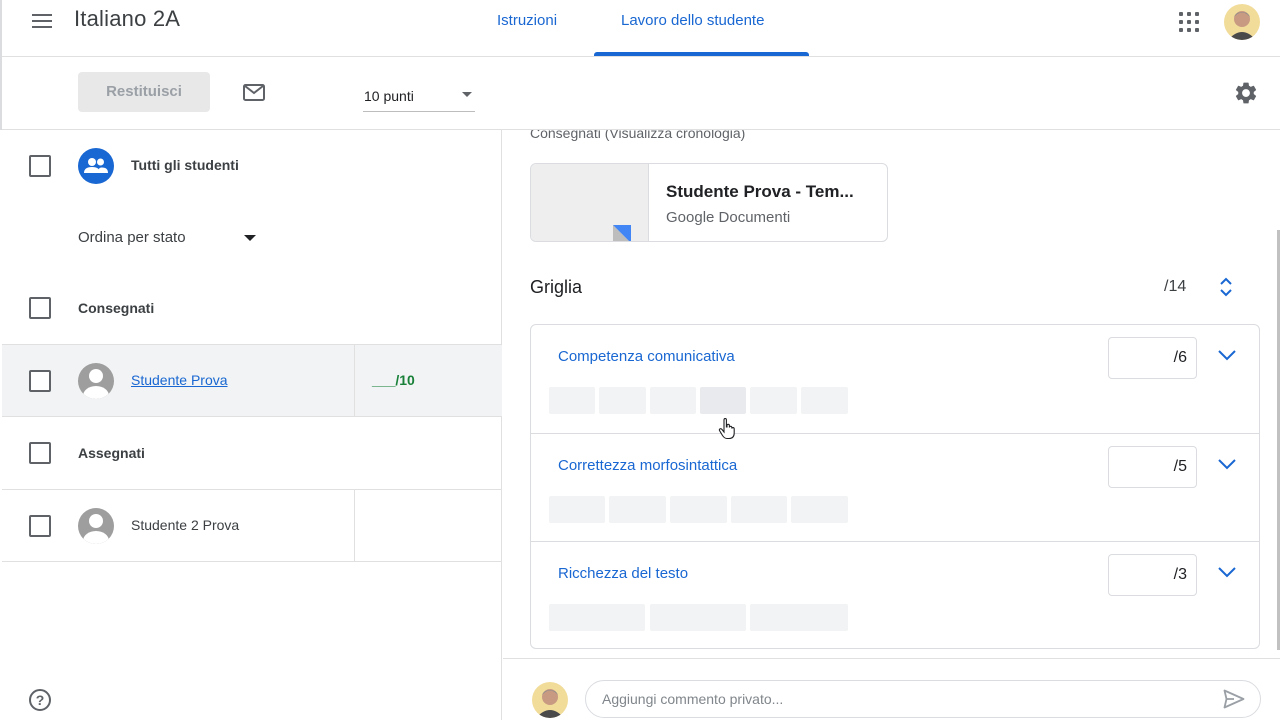  I want to click on student-row: Studente Prova ___/10, so click(252, 380).